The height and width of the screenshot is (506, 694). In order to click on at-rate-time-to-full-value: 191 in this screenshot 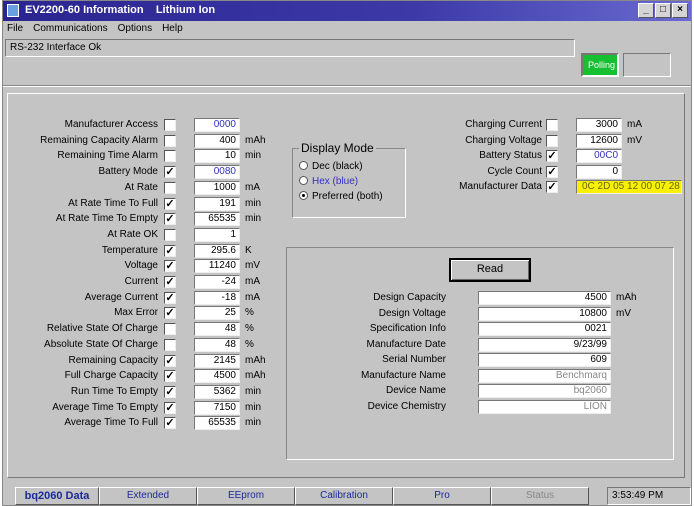, I will do `click(217, 203)`.